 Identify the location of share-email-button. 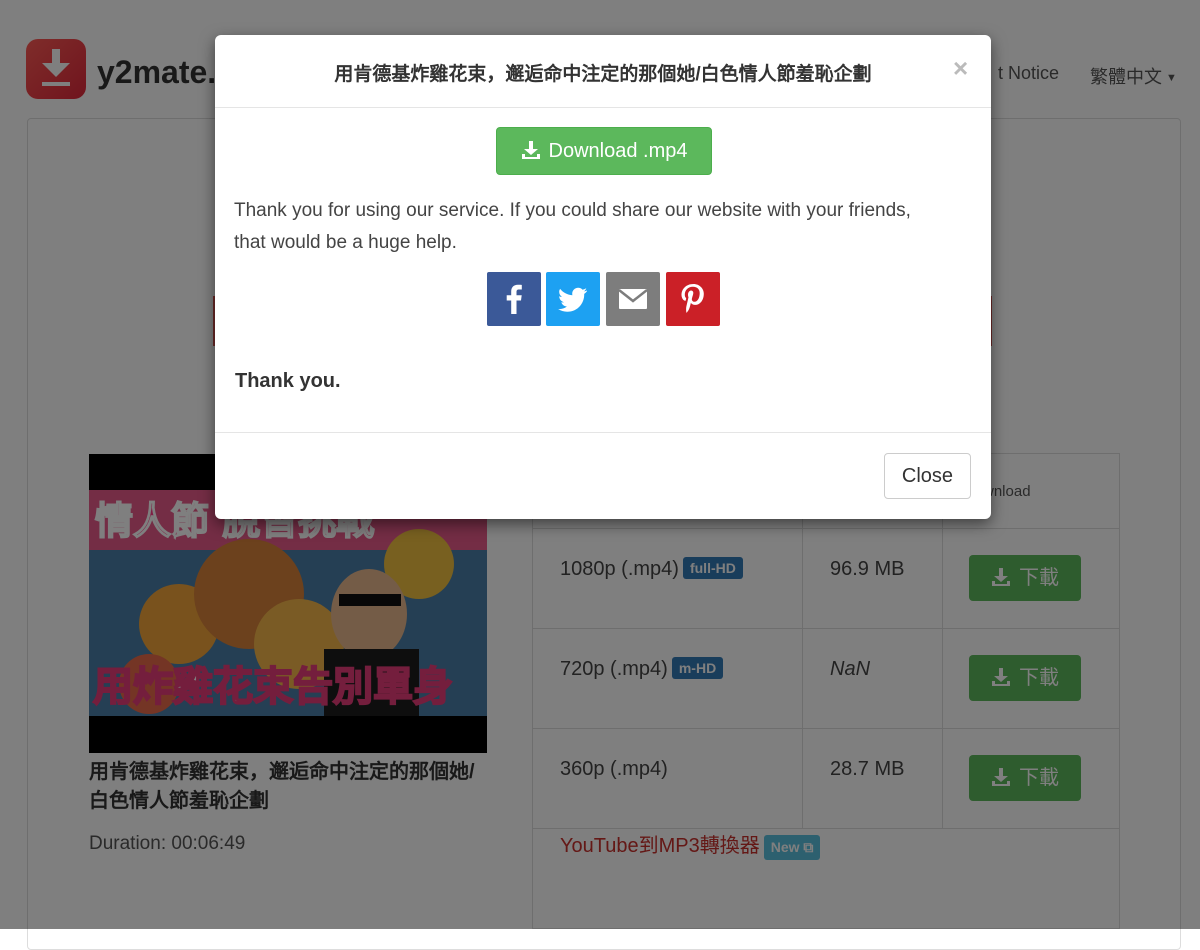
(633, 299).